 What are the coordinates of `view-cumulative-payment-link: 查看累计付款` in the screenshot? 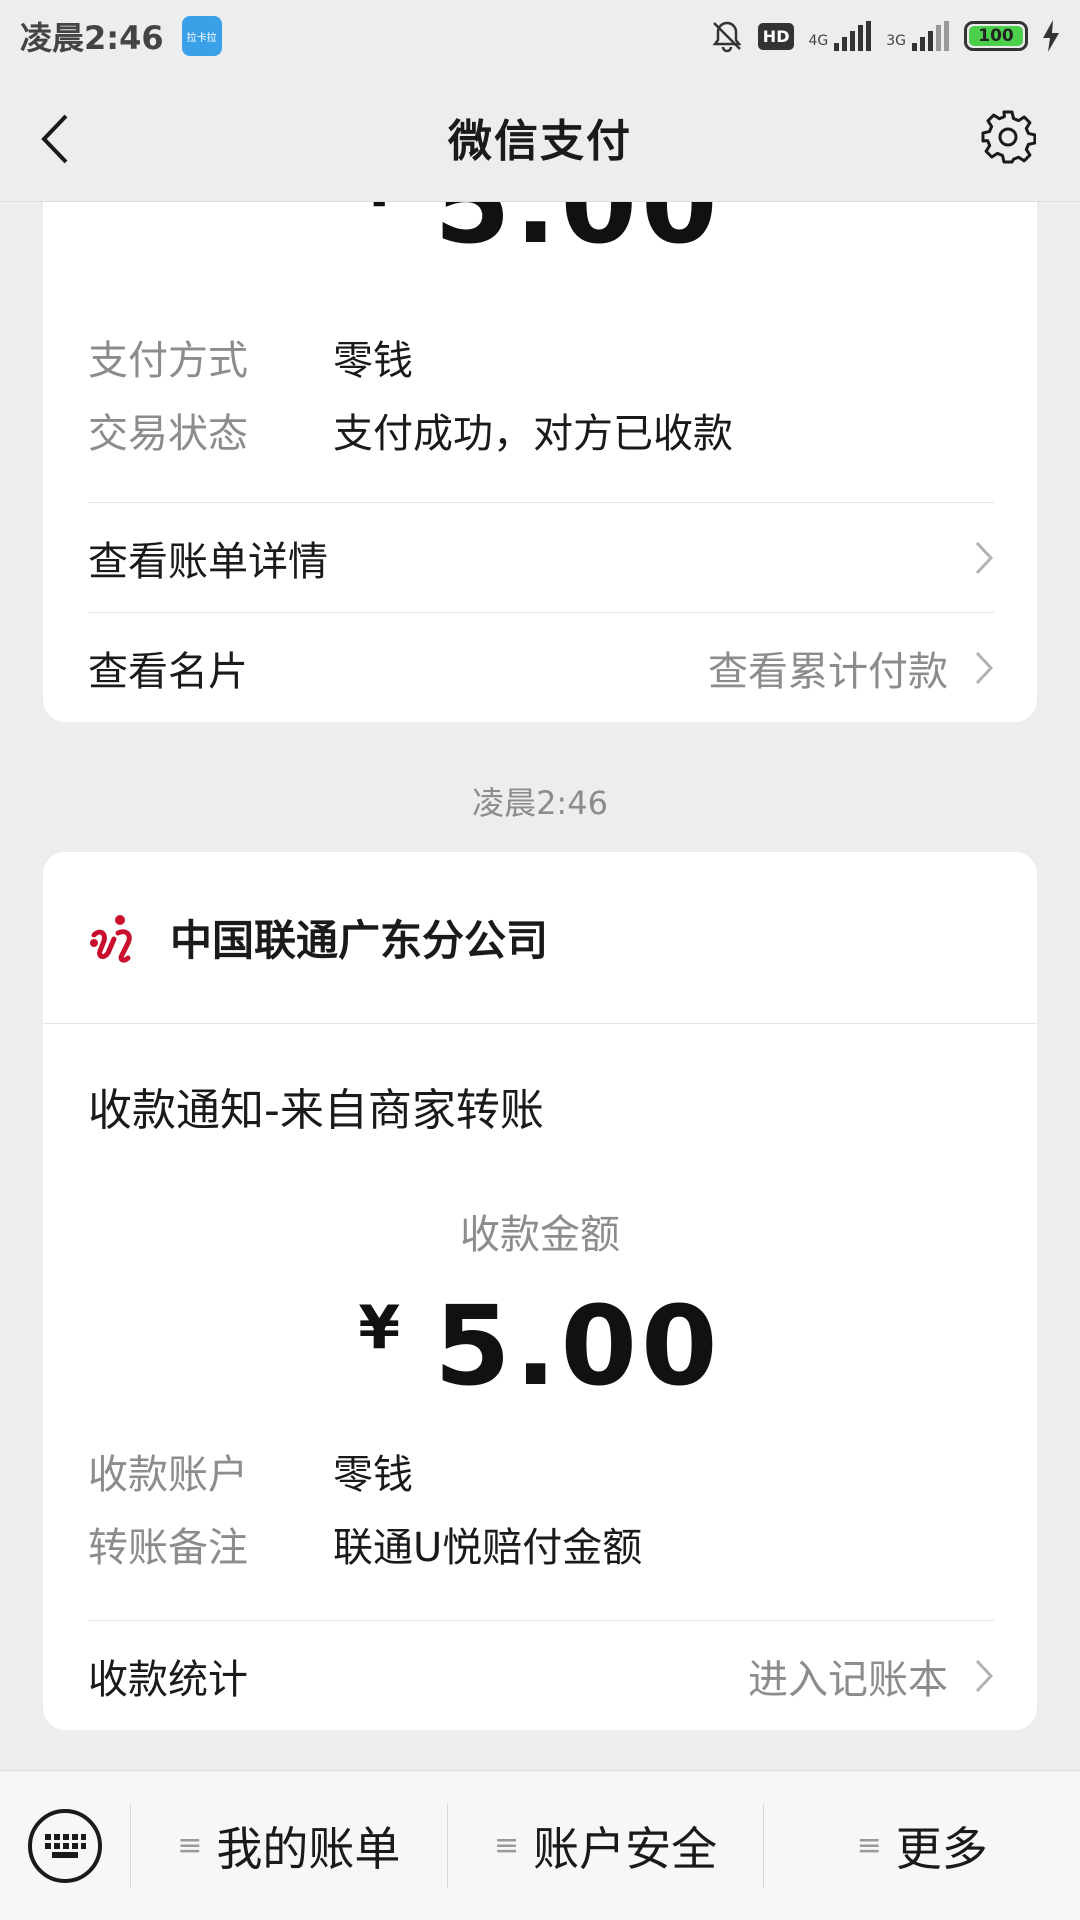 It's located at (851, 668).